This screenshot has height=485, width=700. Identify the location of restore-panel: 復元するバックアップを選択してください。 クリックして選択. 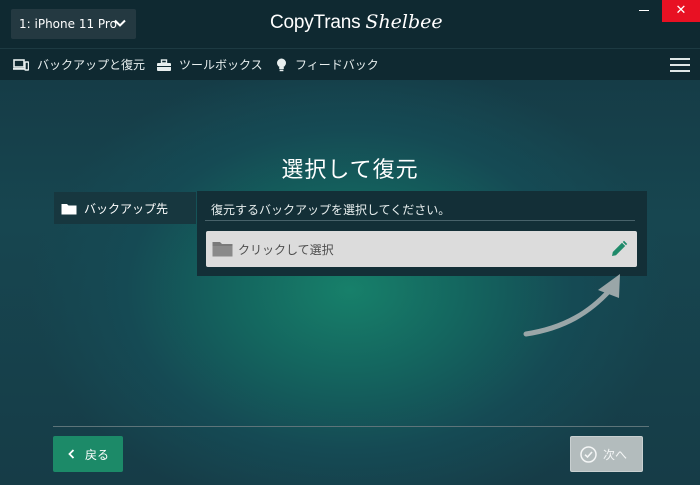
(422, 233).